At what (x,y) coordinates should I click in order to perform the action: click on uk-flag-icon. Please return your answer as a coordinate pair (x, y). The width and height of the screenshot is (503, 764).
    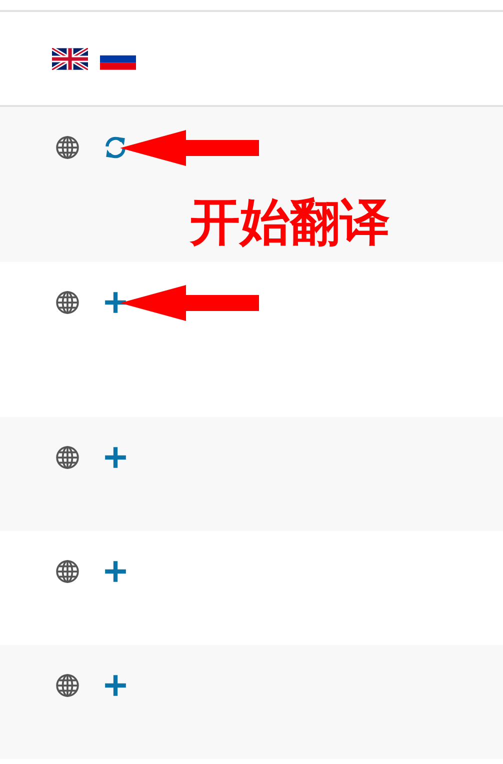
    Looking at the image, I should click on (70, 59).